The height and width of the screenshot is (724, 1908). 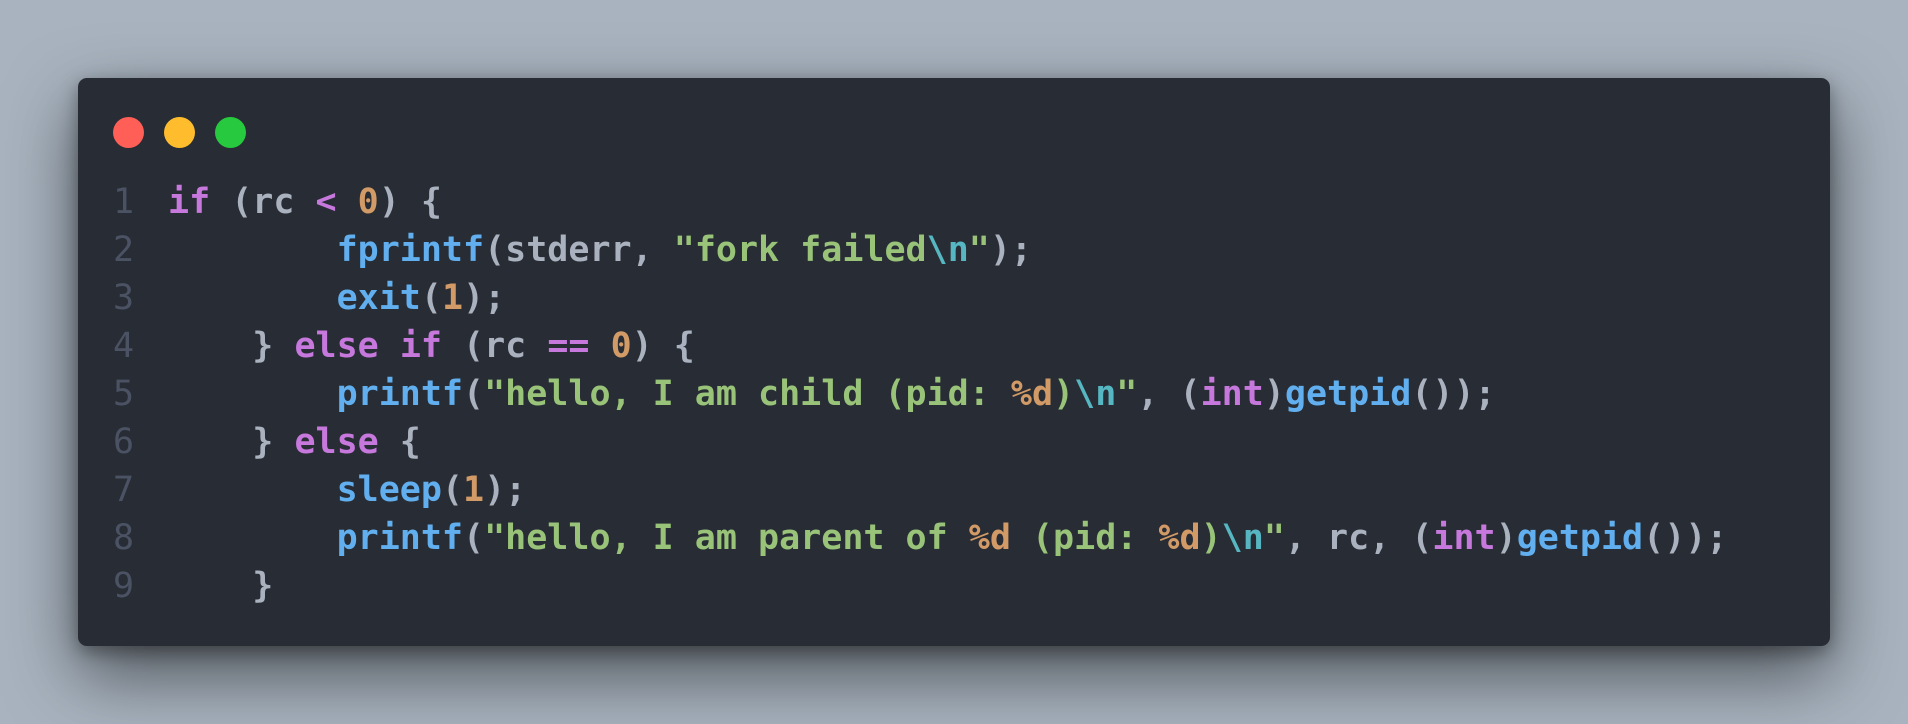 I want to click on code-text: sleep(1);, so click(x=347, y=490).